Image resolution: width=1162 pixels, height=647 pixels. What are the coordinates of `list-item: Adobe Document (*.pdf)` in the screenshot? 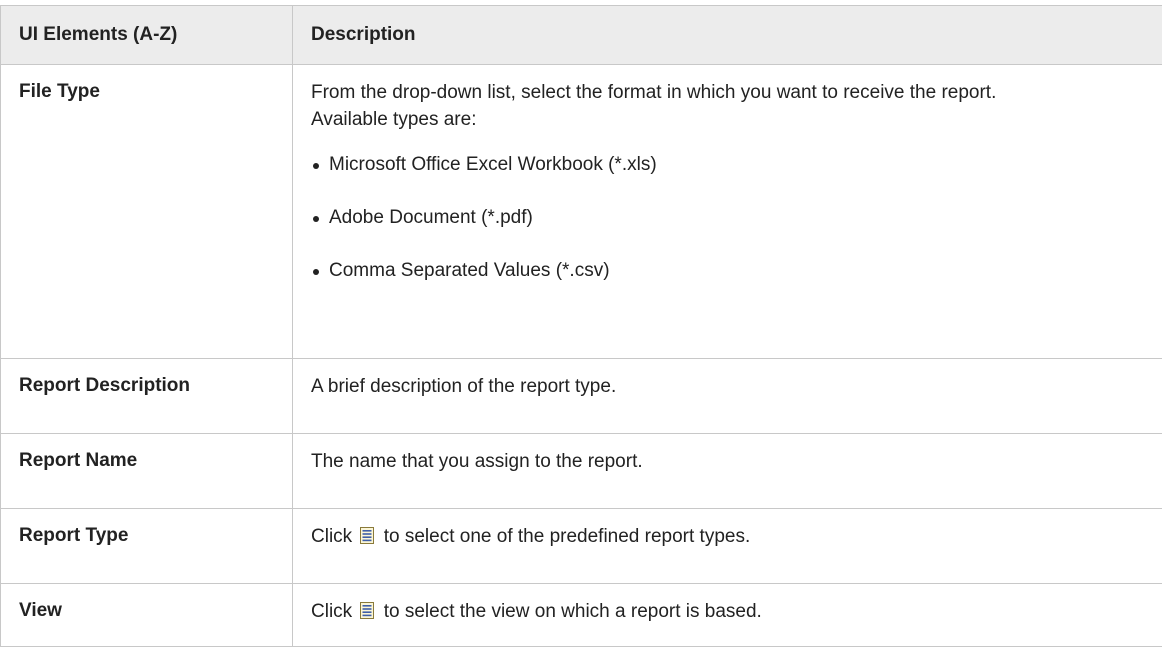 It's located at (735, 217).